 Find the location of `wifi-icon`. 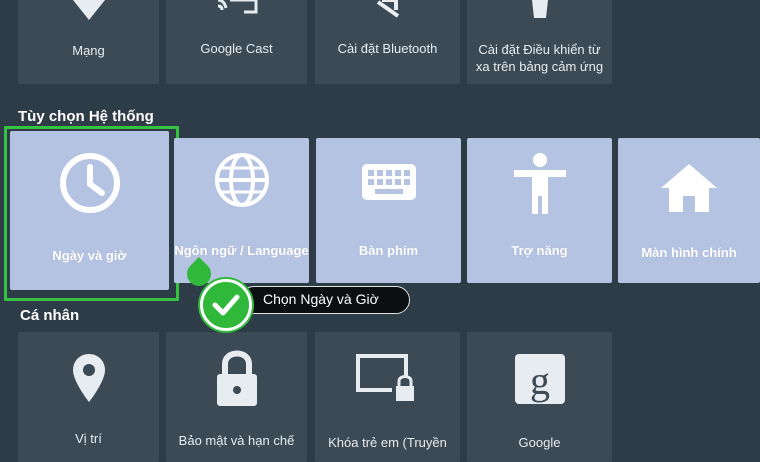

wifi-icon is located at coordinates (88, 10).